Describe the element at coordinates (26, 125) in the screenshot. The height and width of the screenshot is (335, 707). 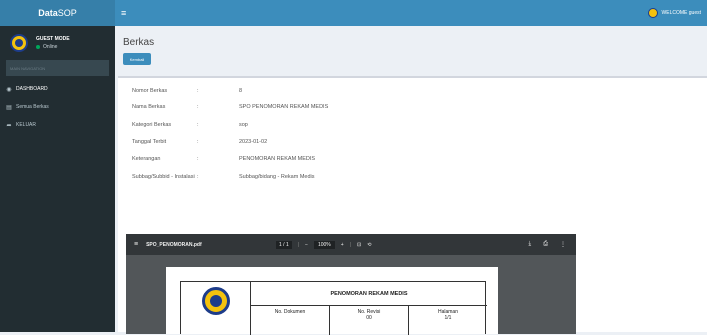
I see `sidebar-item-label: KELUAR` at that location.